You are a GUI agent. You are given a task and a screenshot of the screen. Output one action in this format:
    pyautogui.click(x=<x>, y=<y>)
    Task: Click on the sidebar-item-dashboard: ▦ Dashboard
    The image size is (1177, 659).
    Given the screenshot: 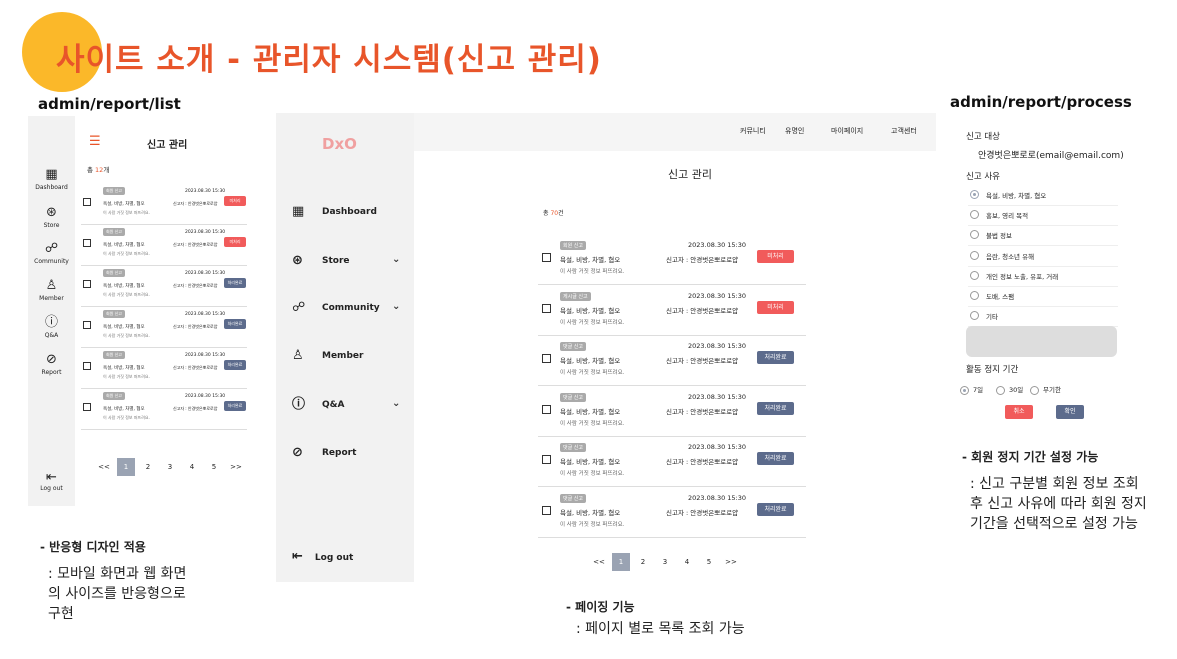 What is the action you would take?
    pyautogui.click(x=353, y=214)
    